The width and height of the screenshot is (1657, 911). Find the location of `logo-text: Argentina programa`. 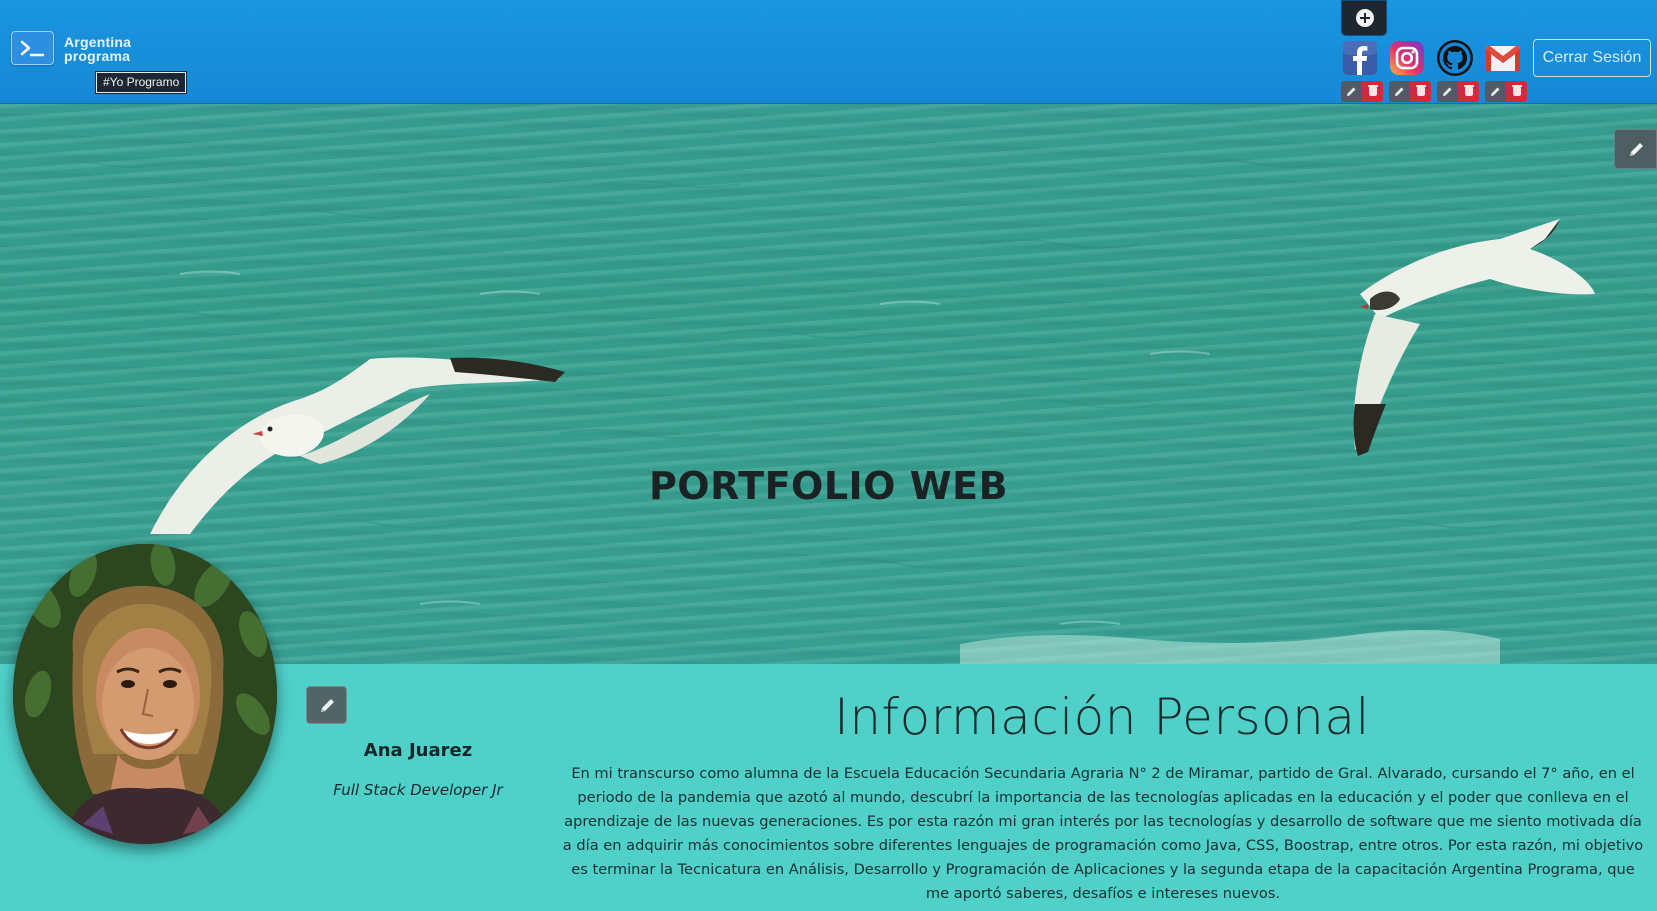

logo-text: Argentina programa is located at coordinates (97, 49).